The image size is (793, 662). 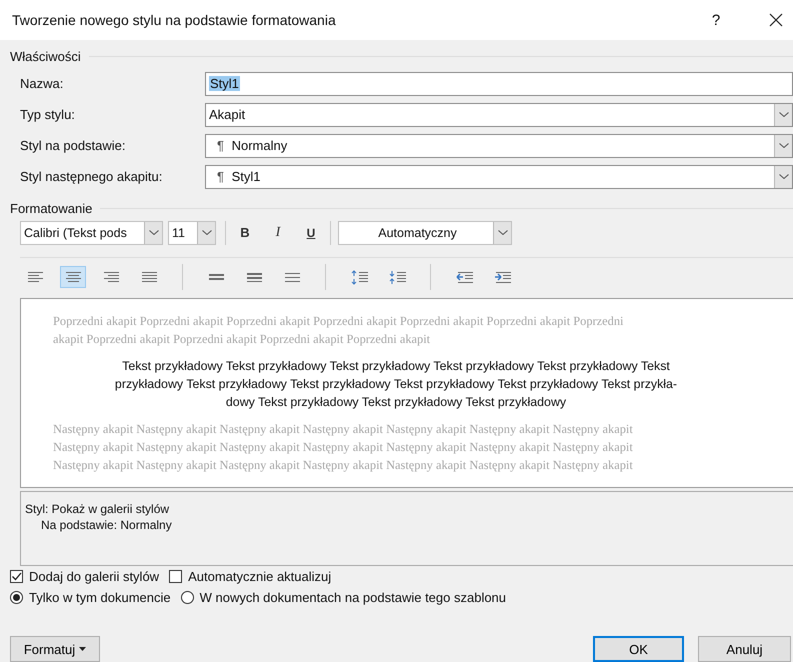 What do you see at coordinates (260, 576) in the screenshot?
I see `checkbox-label: Automatycznie aktualizuj` at bounding box center [260, 576].